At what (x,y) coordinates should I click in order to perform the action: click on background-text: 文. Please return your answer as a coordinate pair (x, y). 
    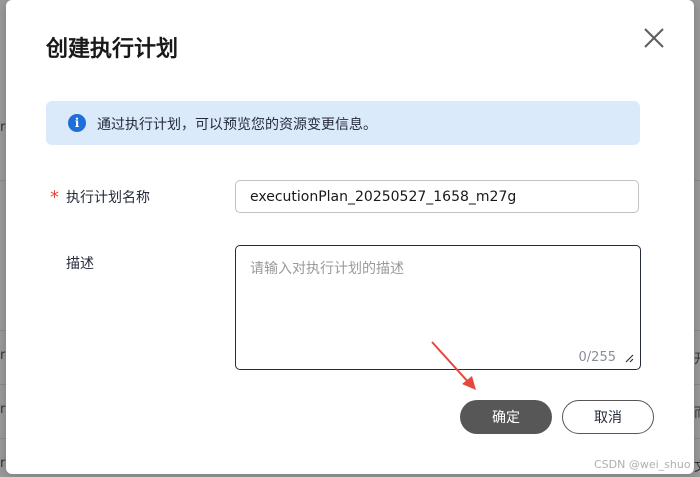
    Looking at the image, I should click on (697, 465).